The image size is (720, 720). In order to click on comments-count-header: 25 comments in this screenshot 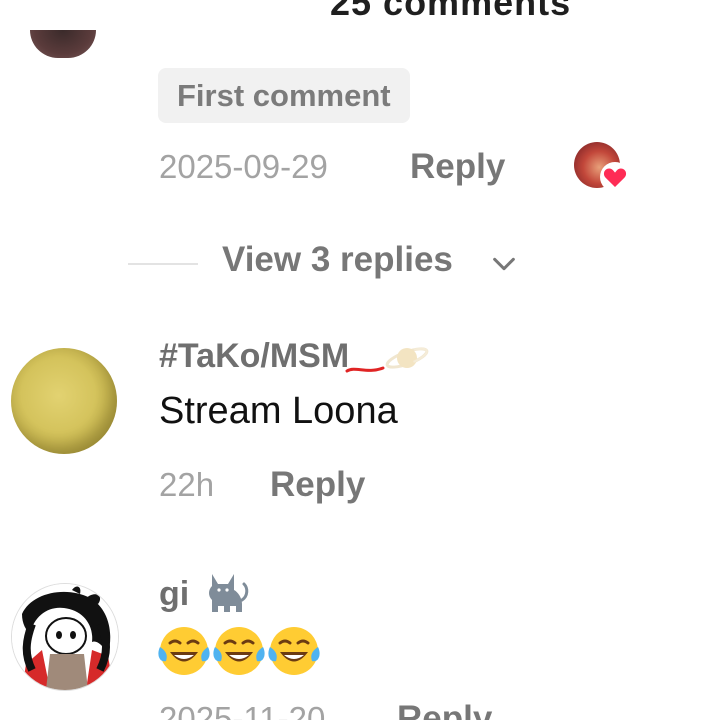, I will do `click(451, 11)`.